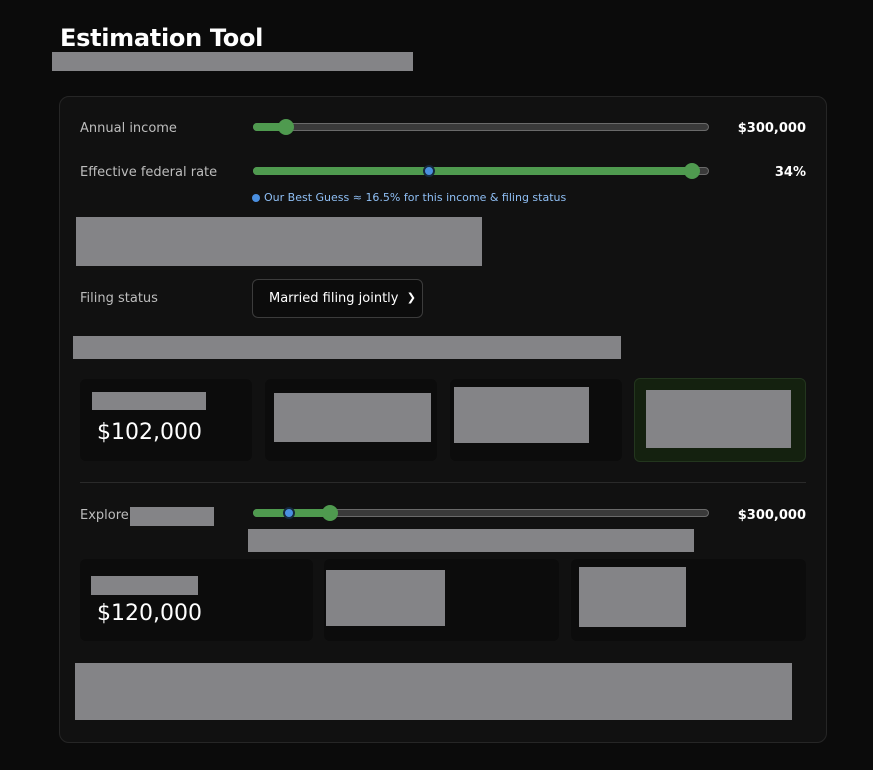 This screenshot has height=770, width=873. Describe the element at coordinates (481, 127) in the screenshot. I see `income-slider-track` at that location.